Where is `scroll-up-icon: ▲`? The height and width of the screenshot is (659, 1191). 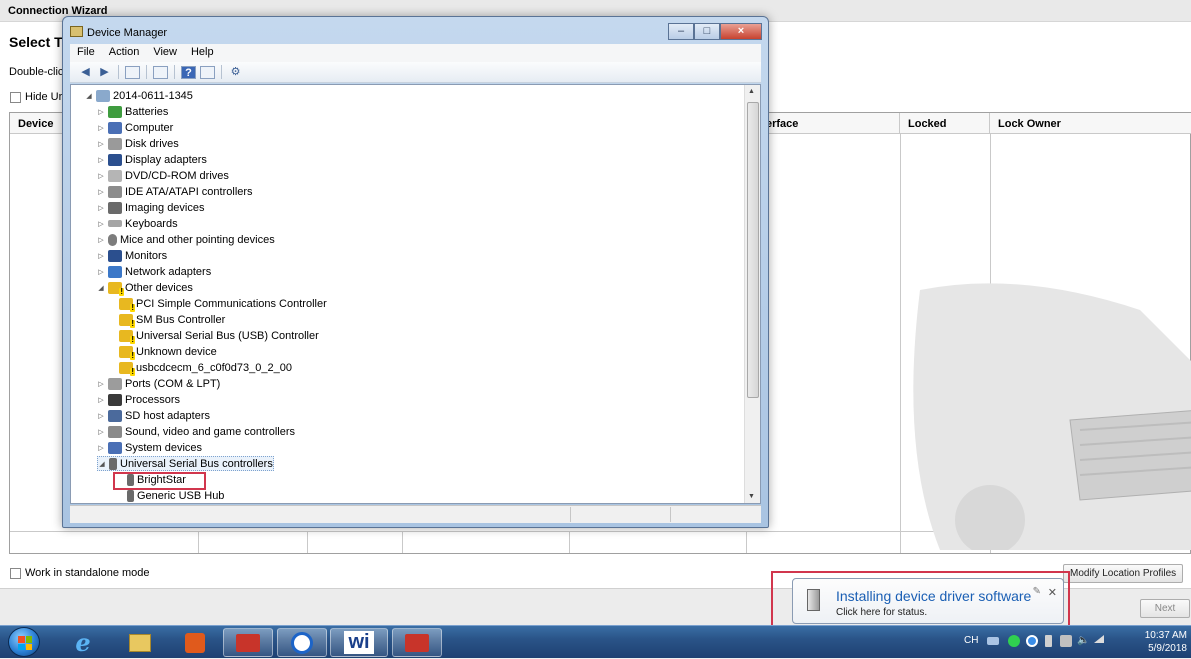 scroll-up-icon: ▲ is located at coordinates (751, 91).